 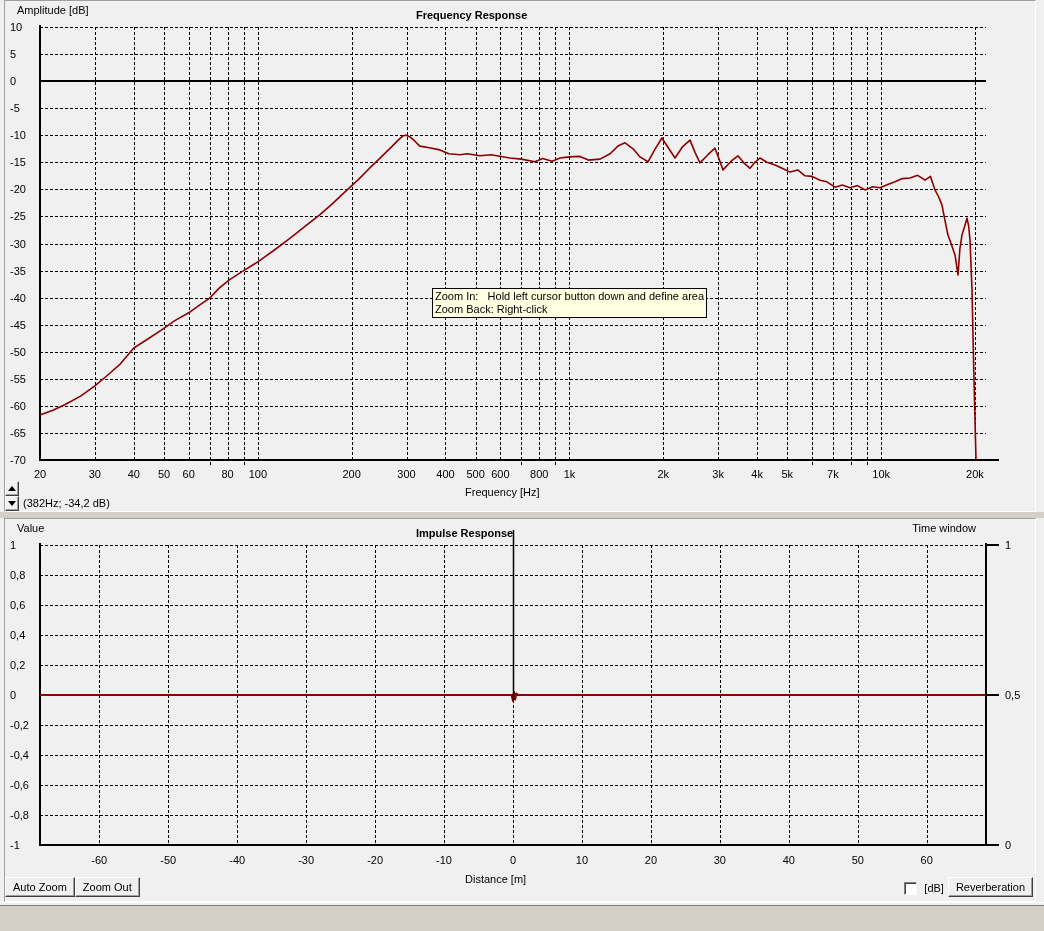 I want to click on tick-label: -45, so click(x=18, y=324).